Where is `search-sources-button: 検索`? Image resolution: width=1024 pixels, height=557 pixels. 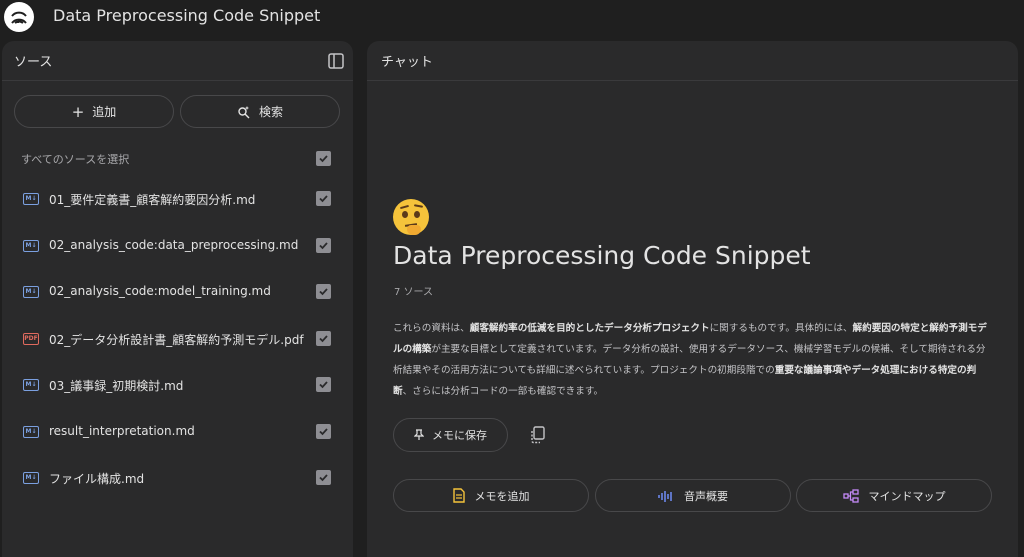 search-sources-button: 検索 is located at coordinates (260, 111).